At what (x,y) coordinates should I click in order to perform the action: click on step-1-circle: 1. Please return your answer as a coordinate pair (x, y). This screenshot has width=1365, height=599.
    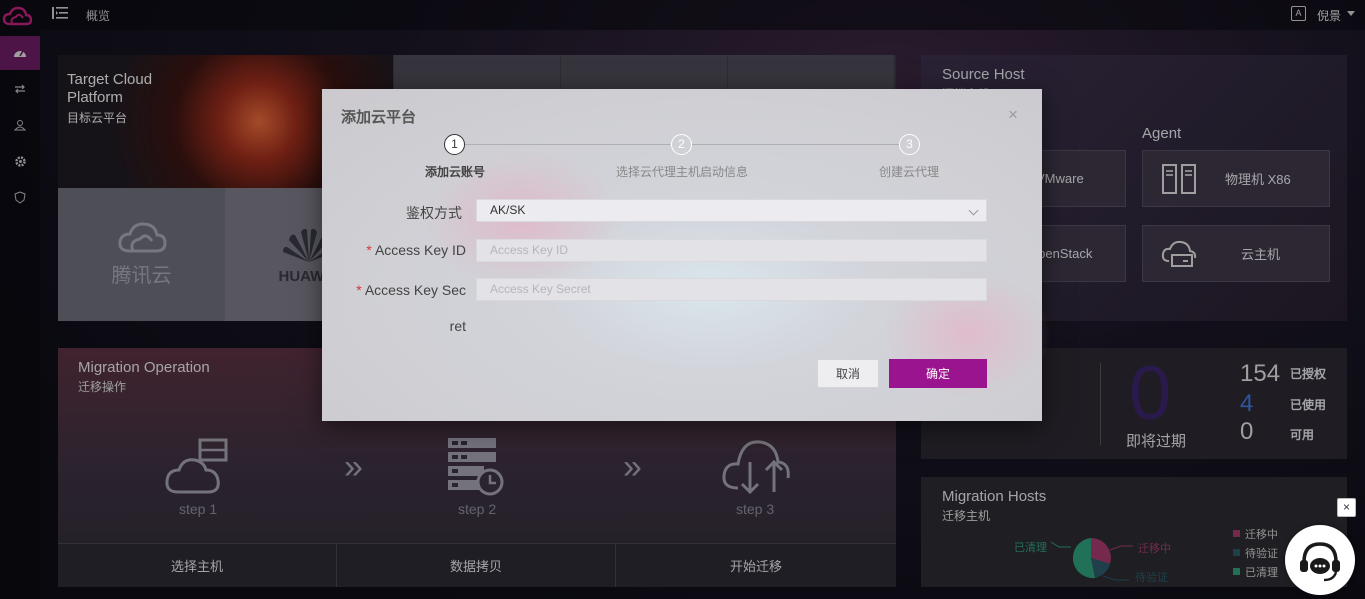
    Looking at the image, I should click on (454, 144).